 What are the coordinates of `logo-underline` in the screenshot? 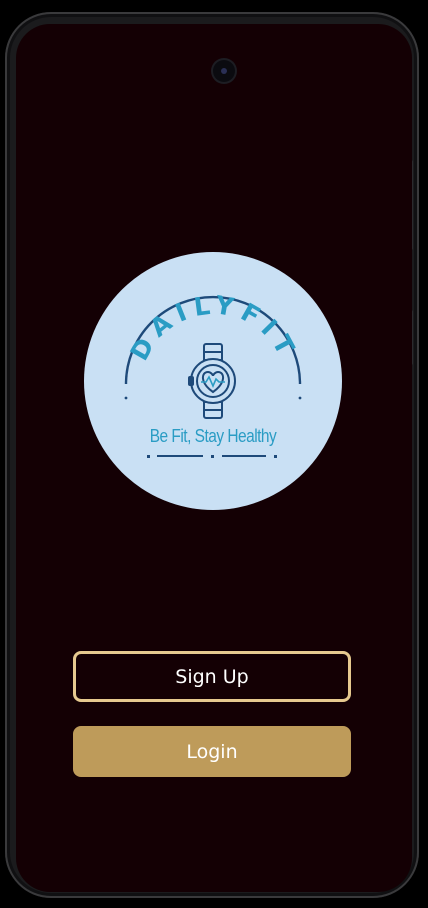 It's located at (212, 456).